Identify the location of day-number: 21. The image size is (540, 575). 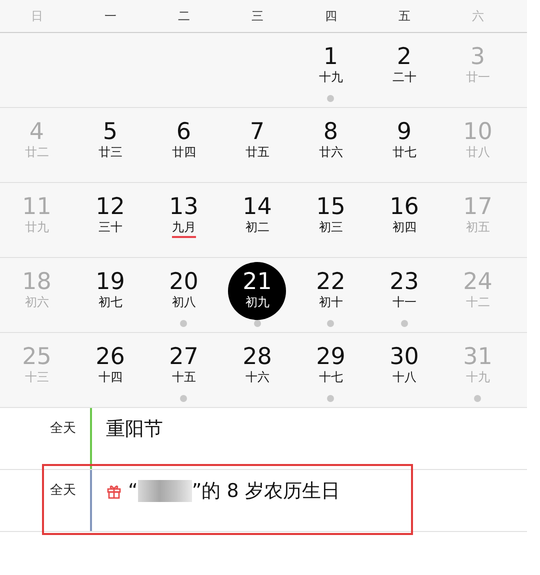
(257, 282).